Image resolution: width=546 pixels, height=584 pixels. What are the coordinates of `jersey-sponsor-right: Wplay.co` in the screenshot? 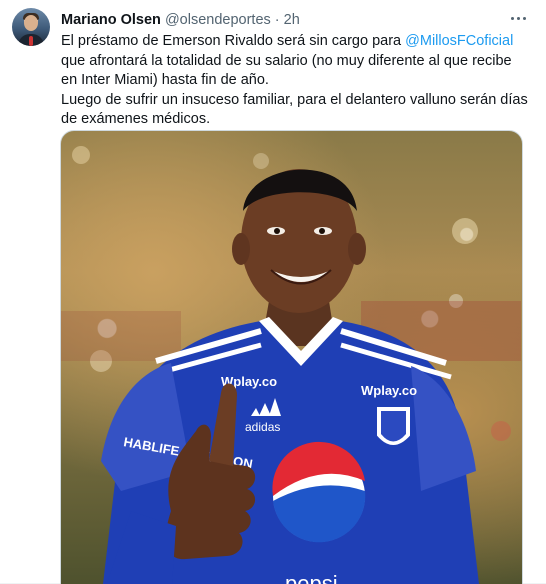 It's located at (389, 390).